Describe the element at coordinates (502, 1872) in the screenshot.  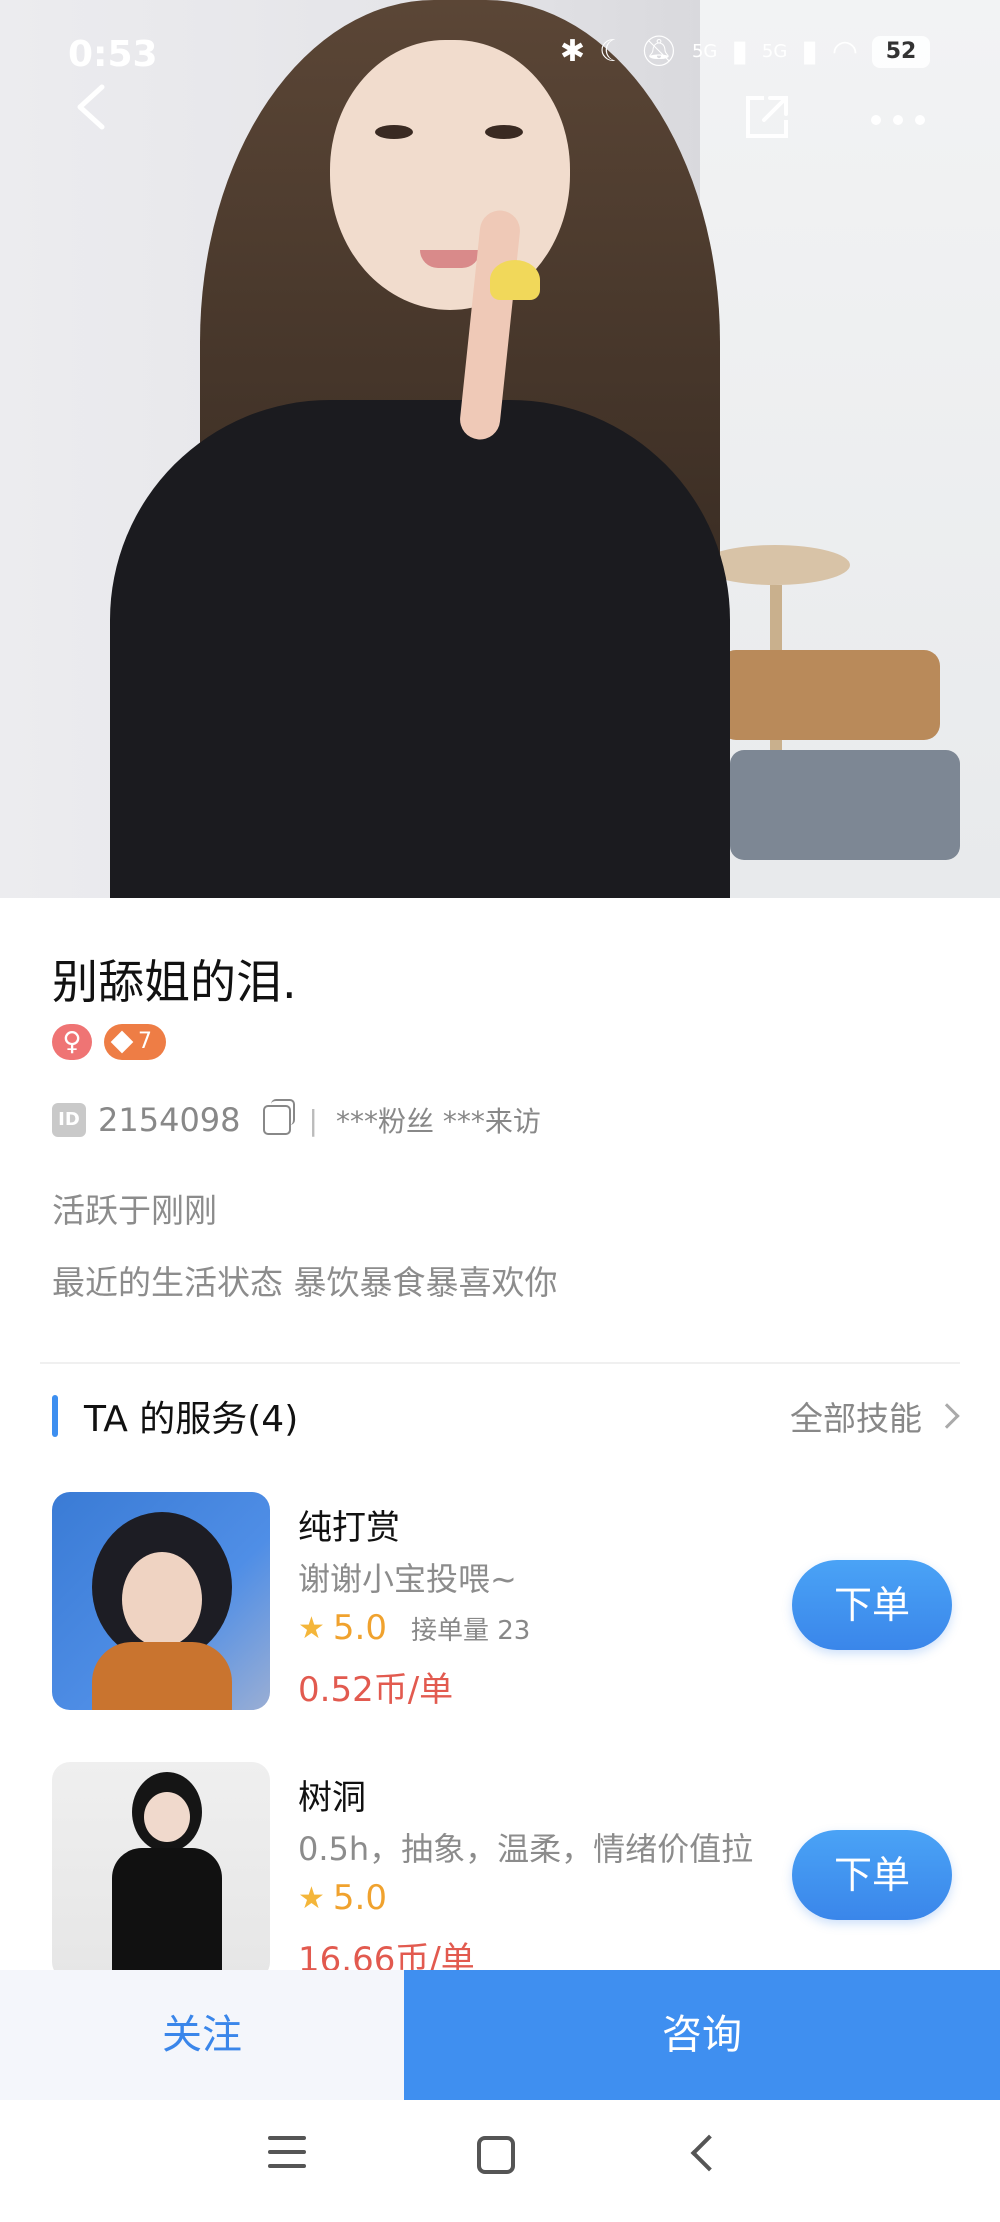
I see `service-item: 树洞 0.5h，抽象，温柔，情绪价值拉 ★ 5.0 16.66币/单 下单` at that location.